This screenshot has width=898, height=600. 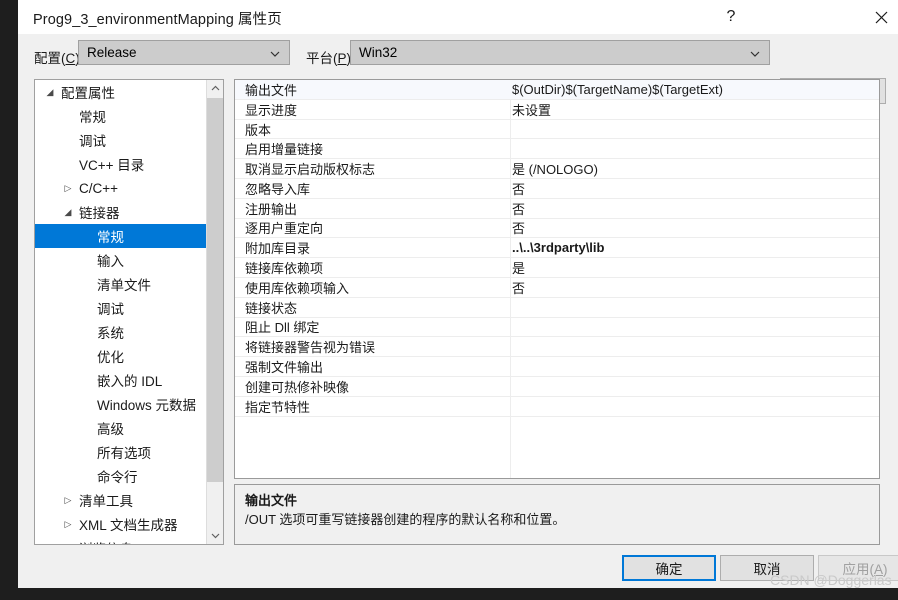 I want to click on sidebar-item-11: 优化, so click(x=121, y=356).